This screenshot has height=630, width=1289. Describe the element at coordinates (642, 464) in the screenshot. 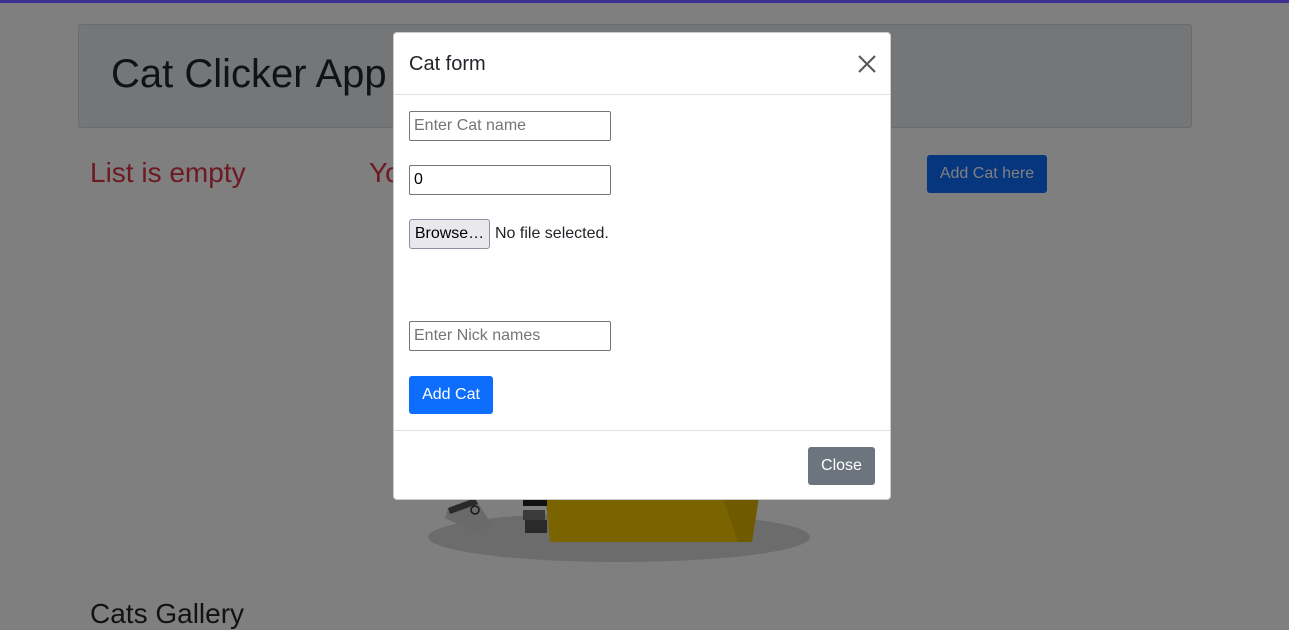

I see `modal-footer: Close` at that location.